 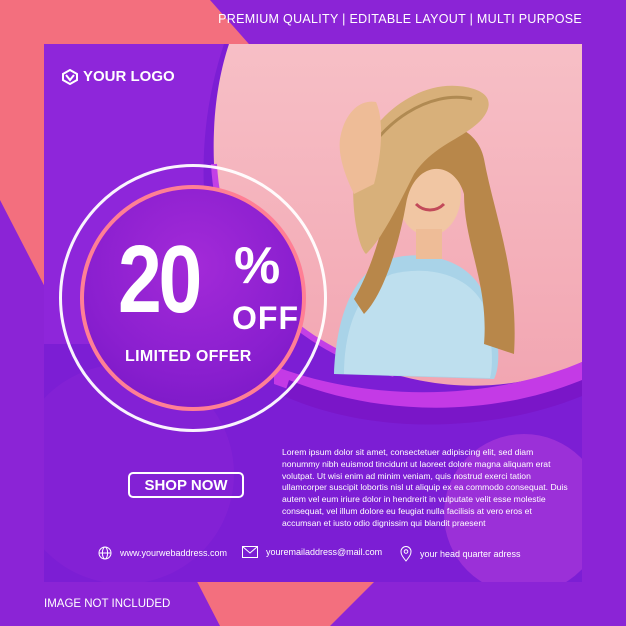 I want to click on globe-icon, so click(x=105, y=553).